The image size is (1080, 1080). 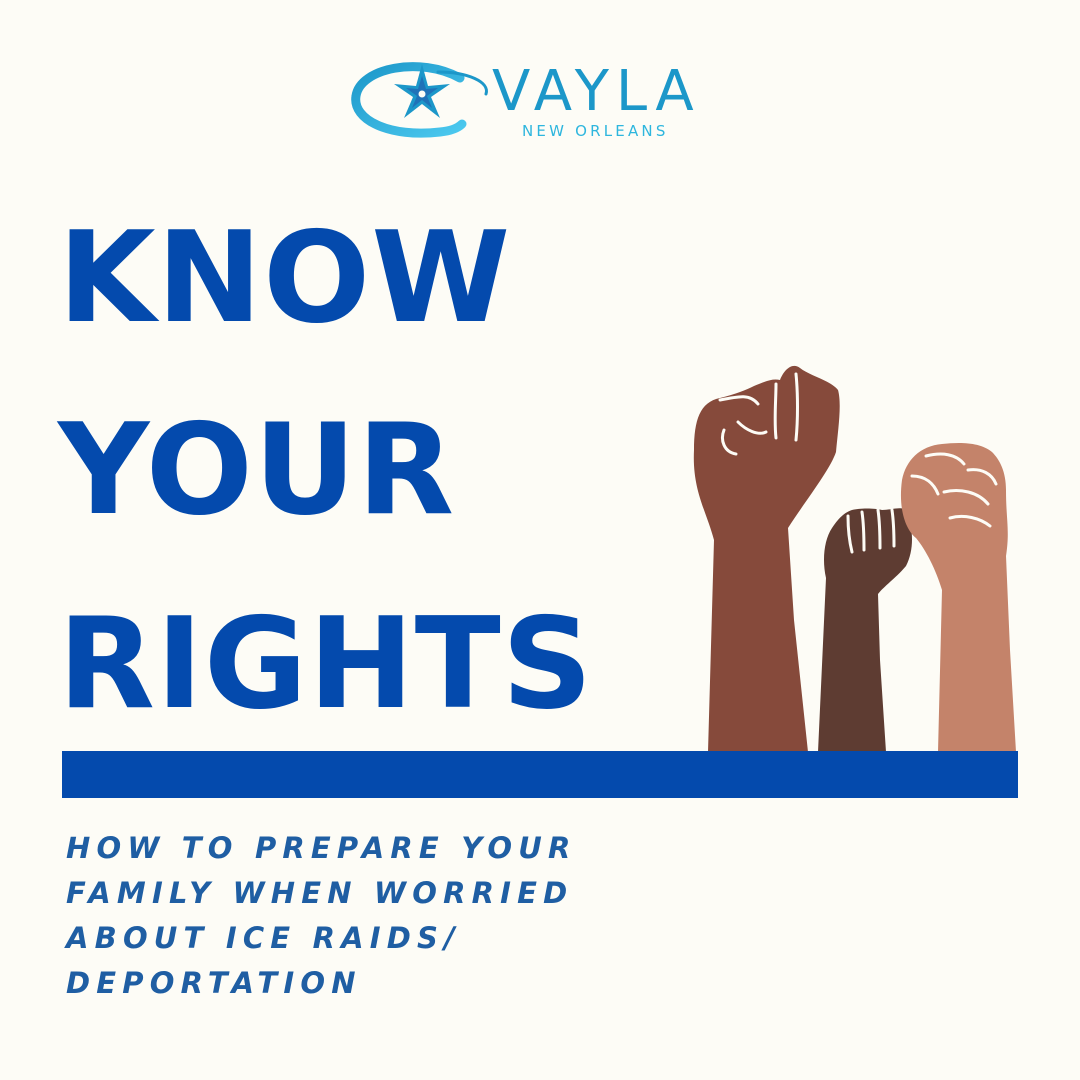 What do you see at coordinates (766, 558) in the screenshot?
I see `left-fist-icon` at bounding box center [766, 558].